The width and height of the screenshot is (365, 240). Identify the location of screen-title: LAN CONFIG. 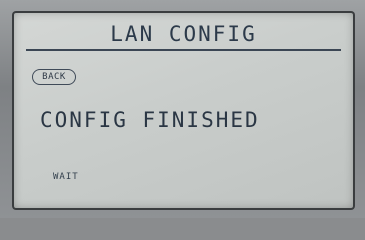
(183, 34).